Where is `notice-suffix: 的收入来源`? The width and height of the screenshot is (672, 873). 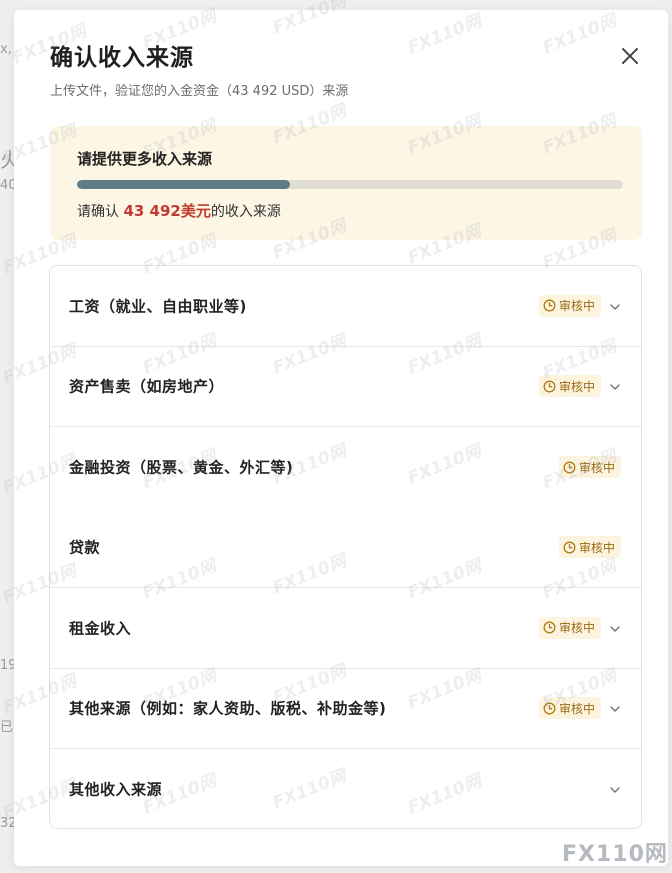
notice-suffix: 的收入来源 is located at coordinates (245, 212).